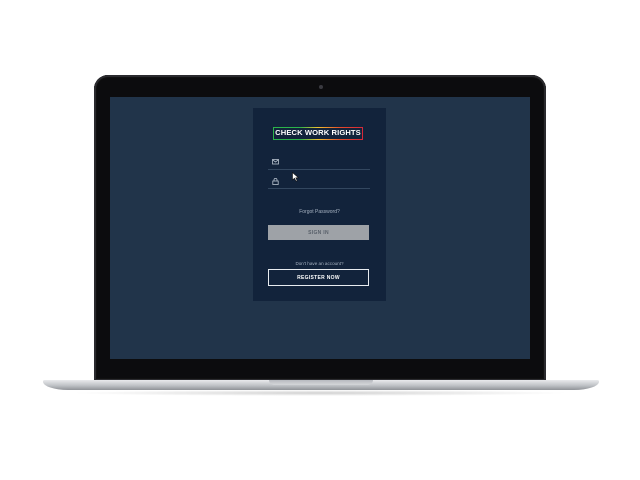 The height and width of the screenshot is (480, 640). Describe the element at coordinates (319, 212) in the screenshot. I see `forgot-password-link: Forgot Password?` at that location.